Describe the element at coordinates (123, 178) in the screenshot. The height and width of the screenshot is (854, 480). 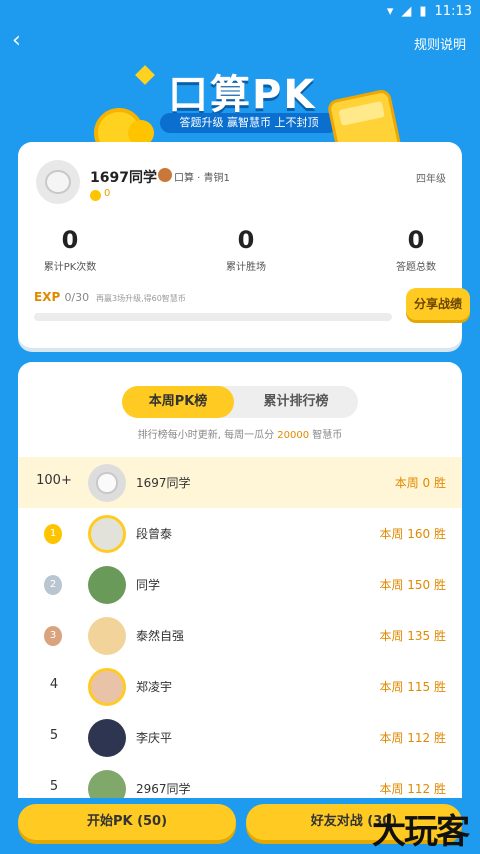
I see `user-name: 1697同学` at that location.